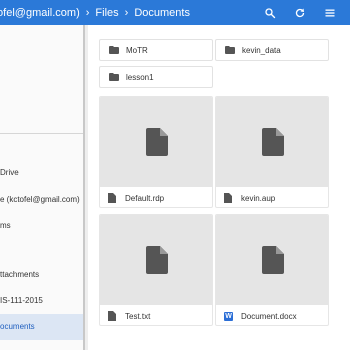 The width and height of the screenshot is (350, 350). Describe the element at coordinates (300, 13) in the screenshot. I see `refresh-icon` at that location.